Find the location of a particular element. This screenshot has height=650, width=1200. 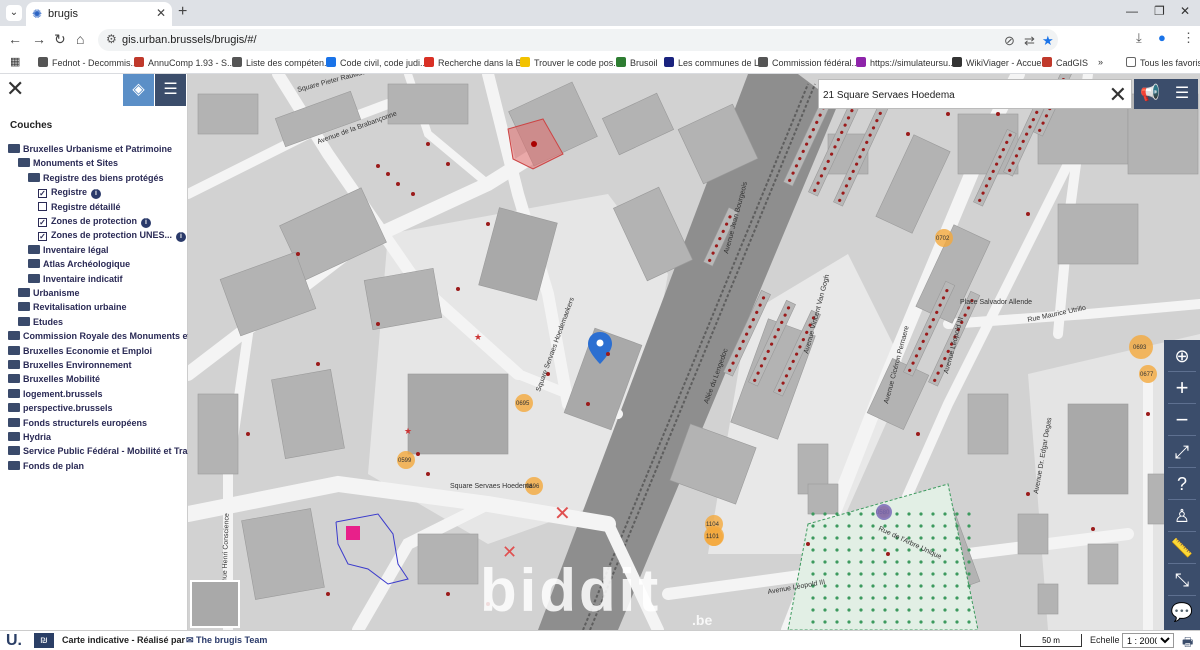

brussels-iris-logo-icon: ₪ is located at coordinates (44, 640).